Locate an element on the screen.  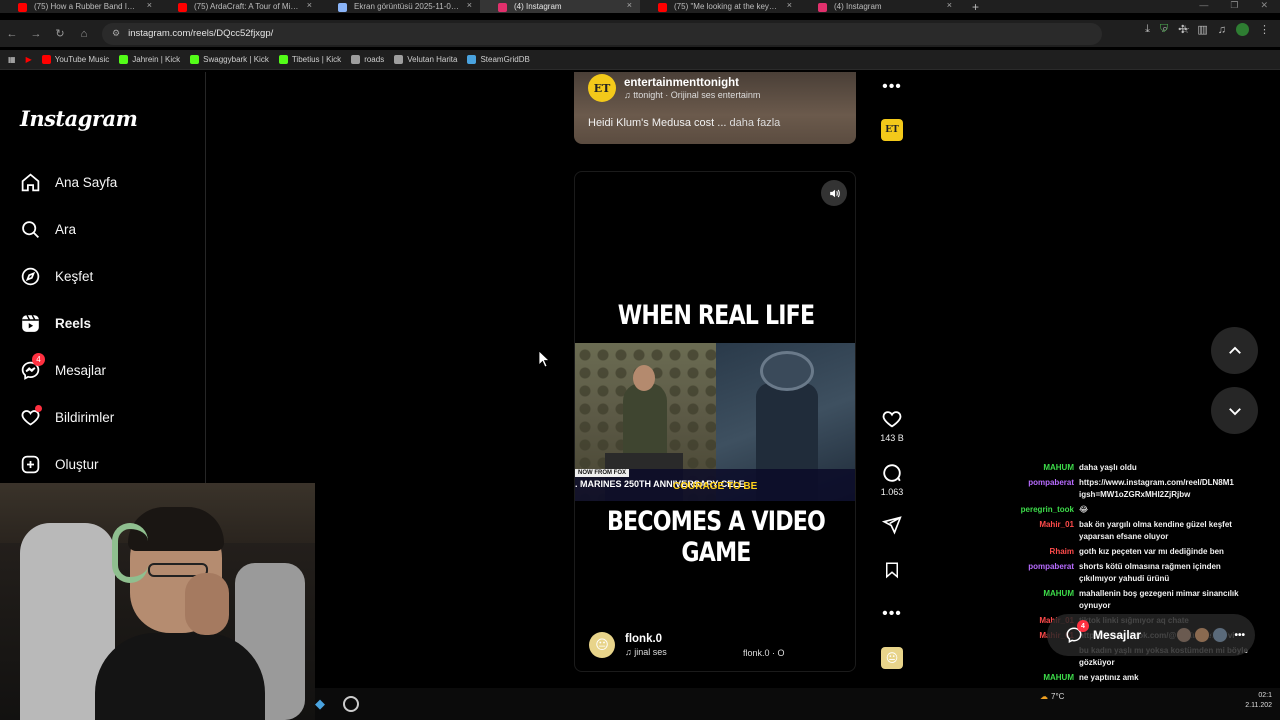
site-info-icon: ⚙ is located at coordinates (116, 33).